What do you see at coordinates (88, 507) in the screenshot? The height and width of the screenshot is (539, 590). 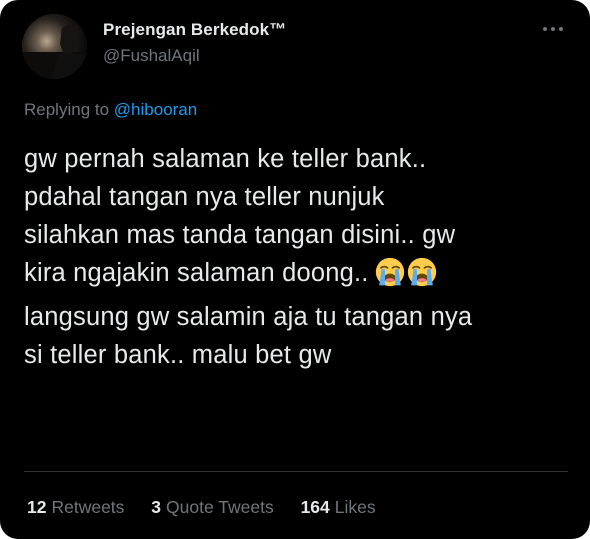 I see `retweets-label: Retweets` at bounding box center [88, 507].